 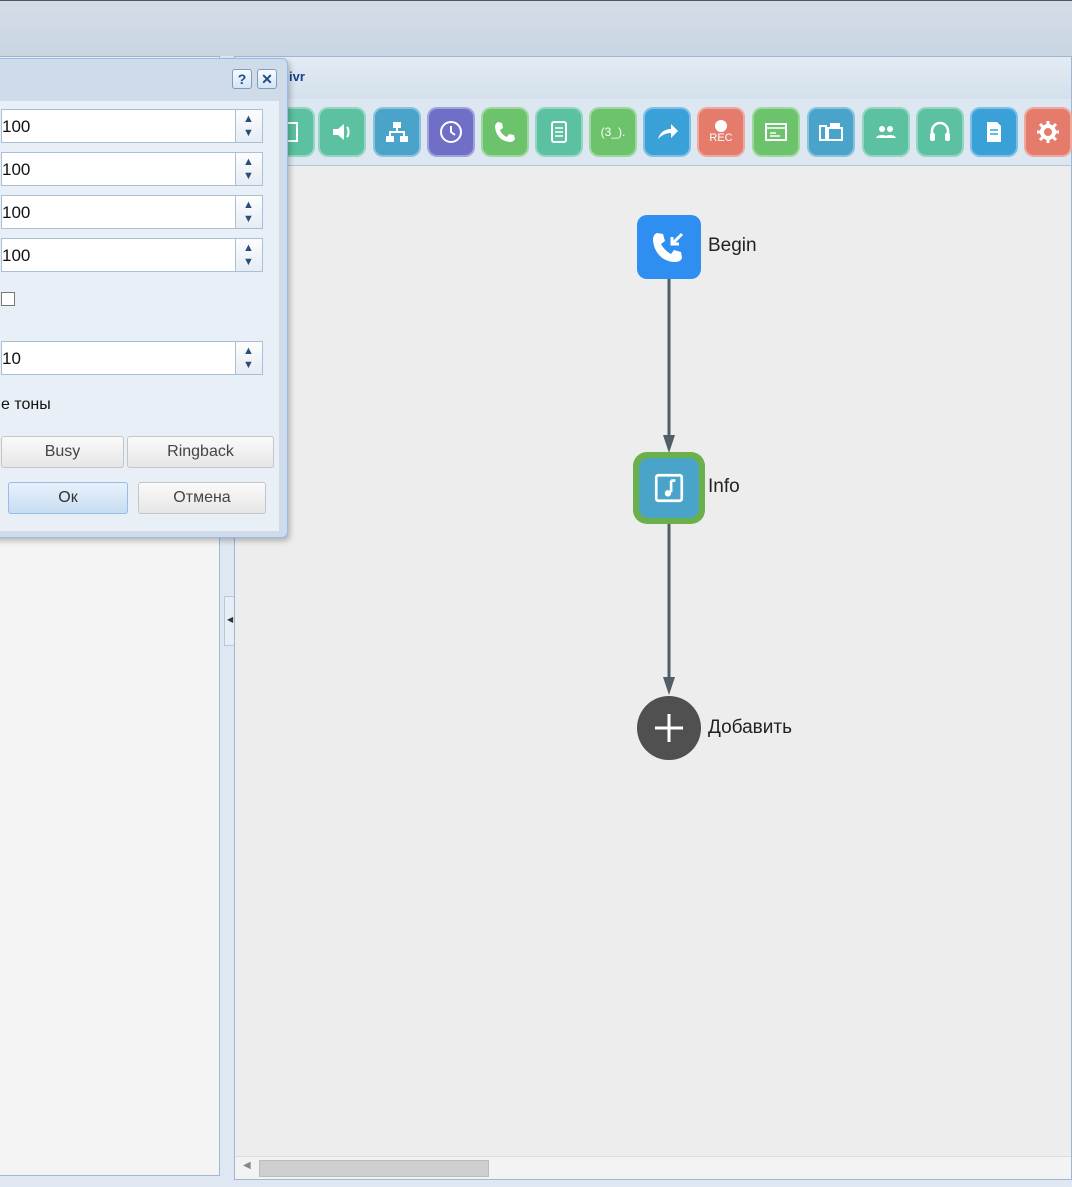 I want to click on speaker-icon, so click(x=341, y=132).